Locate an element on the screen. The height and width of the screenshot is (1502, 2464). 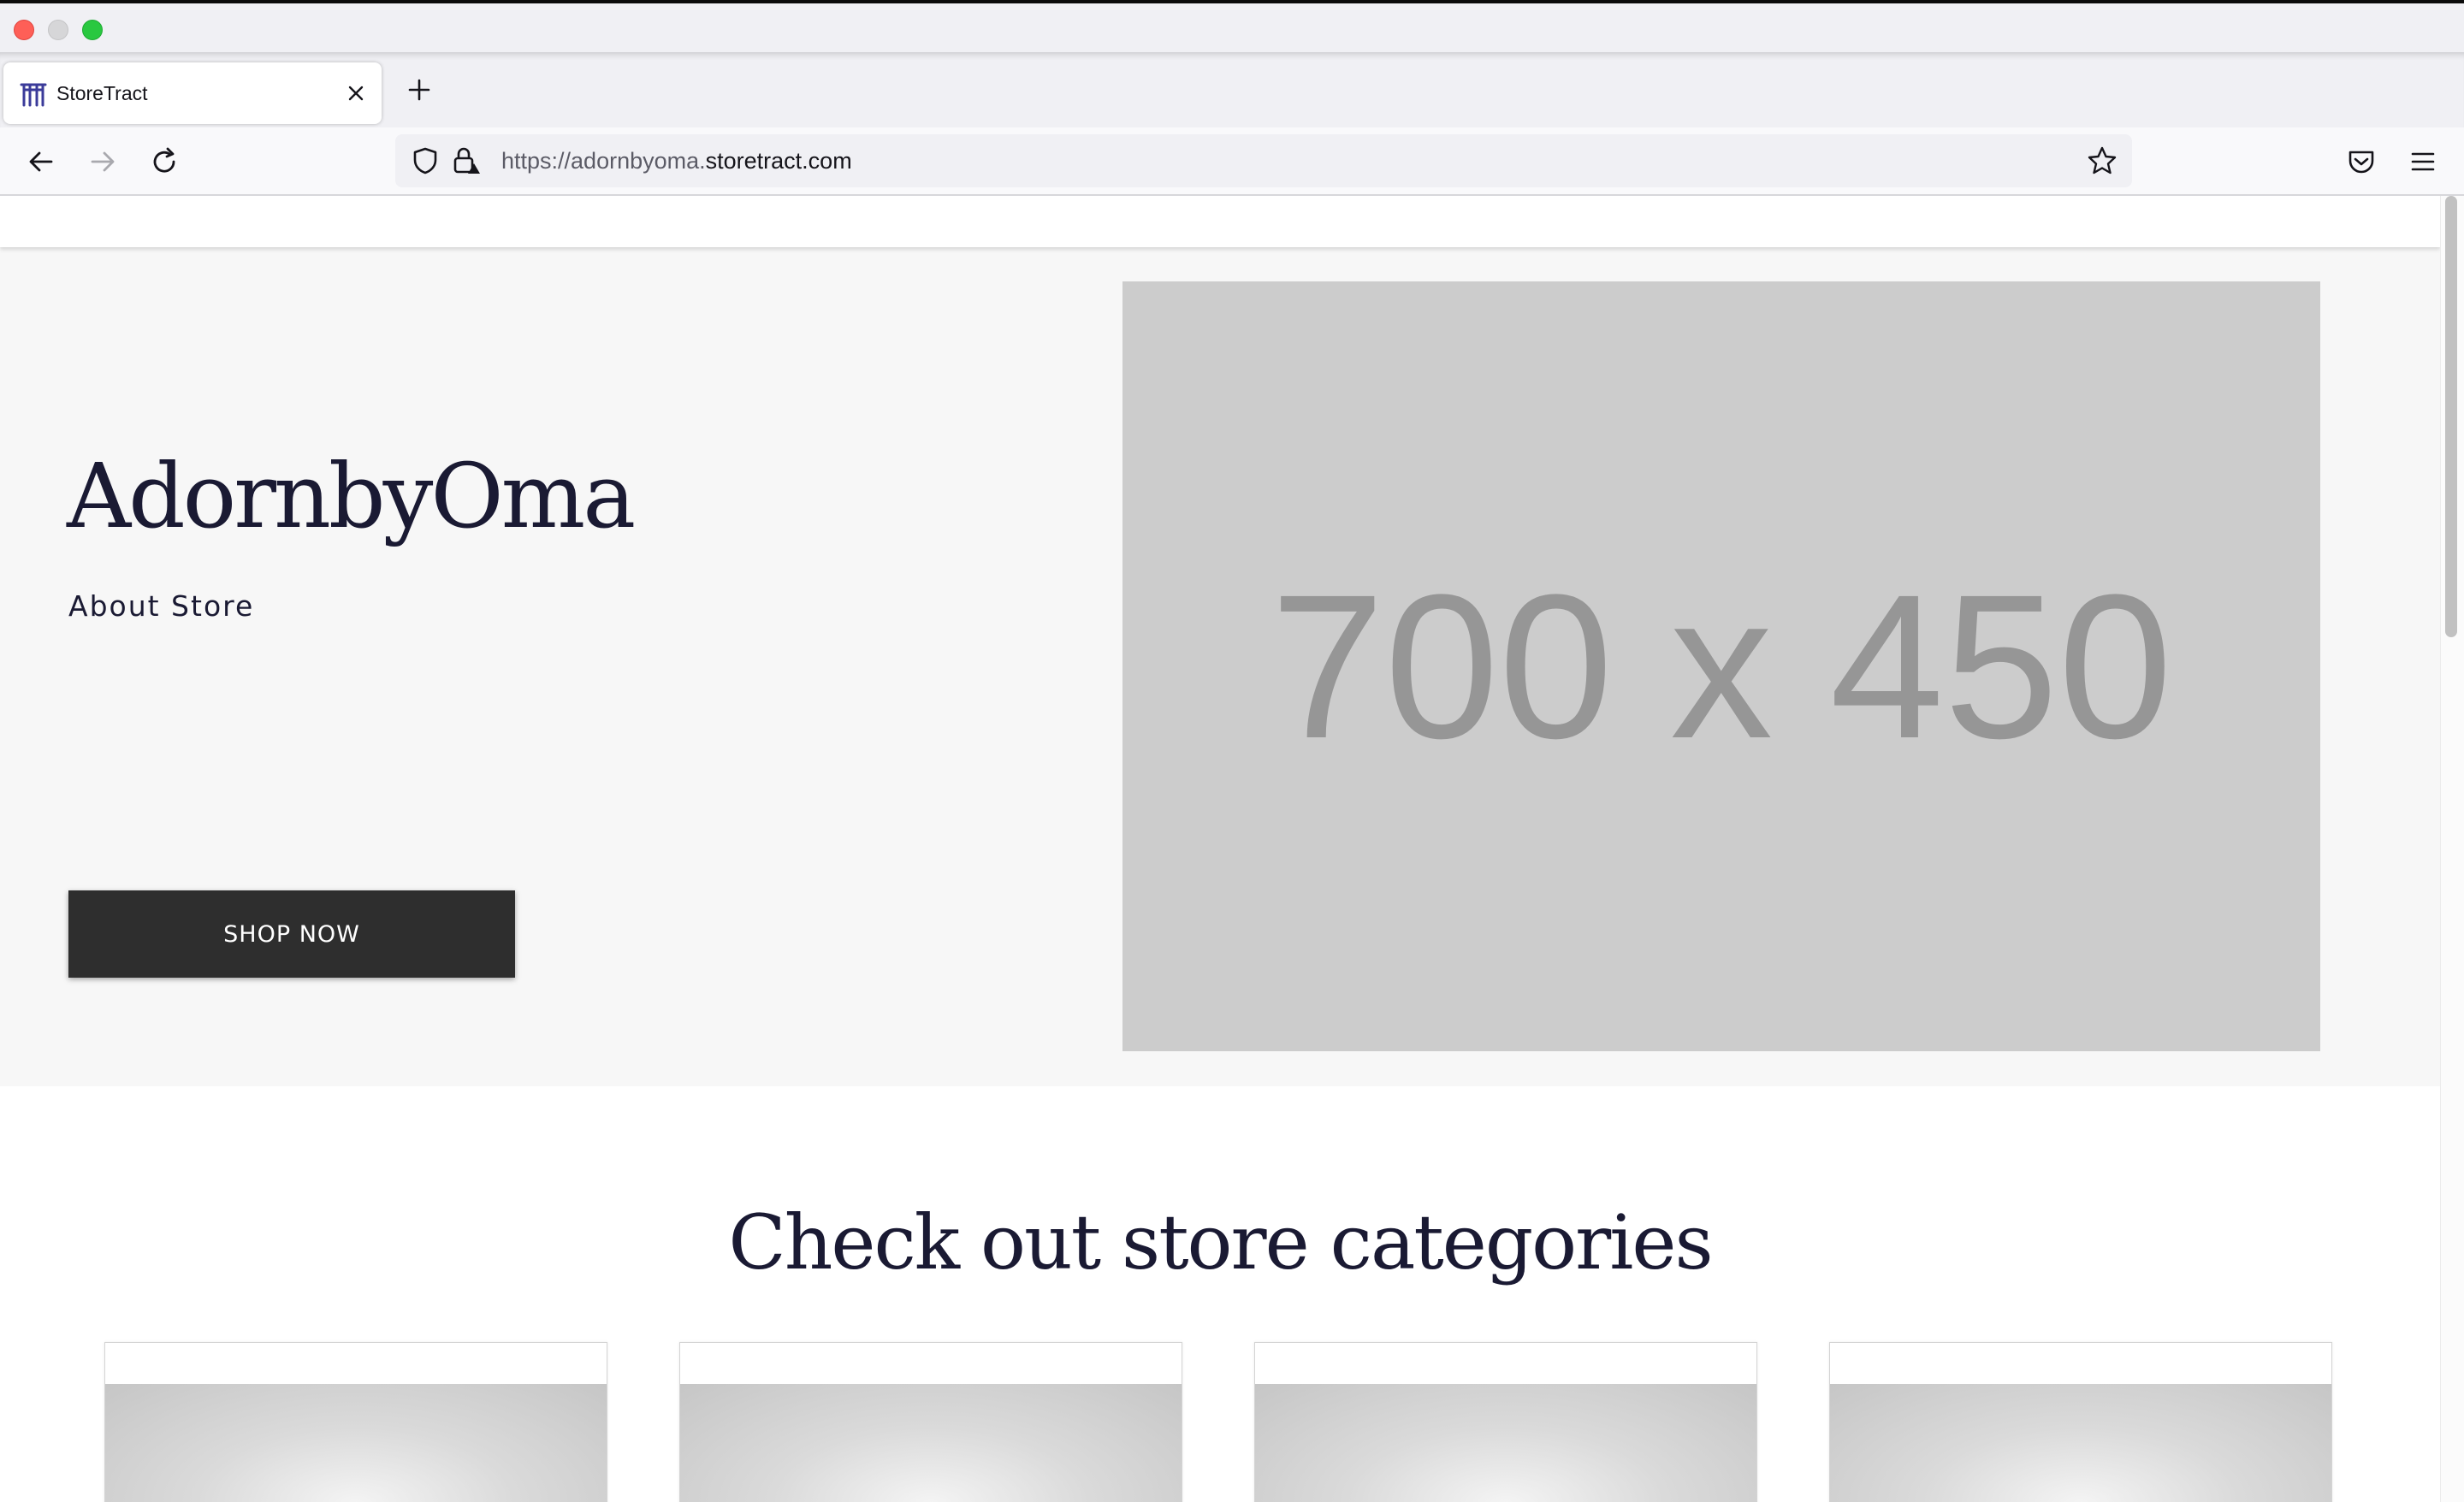
window-titlebar is located at coordinates (1232, 26).